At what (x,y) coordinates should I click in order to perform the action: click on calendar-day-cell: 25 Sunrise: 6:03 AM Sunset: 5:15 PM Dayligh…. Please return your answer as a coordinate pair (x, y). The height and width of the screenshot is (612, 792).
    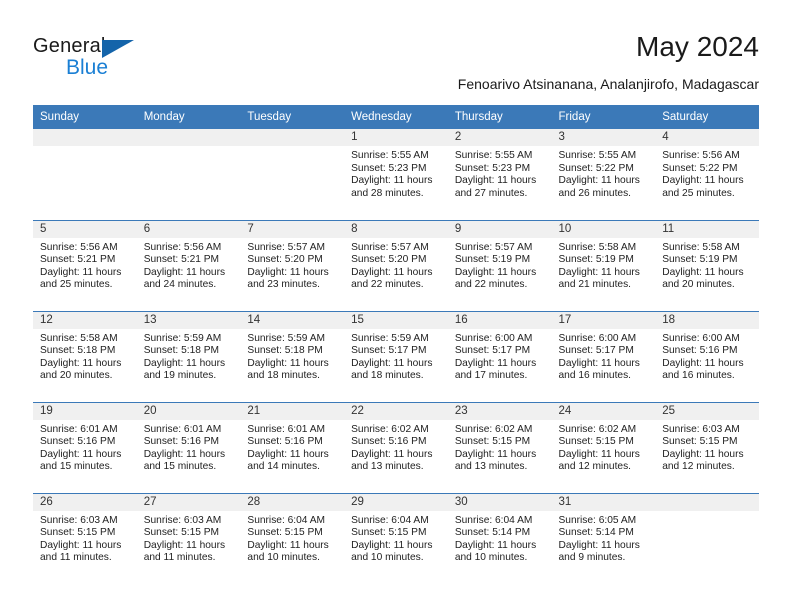
    Looking at the image, I should click on (707, 447).